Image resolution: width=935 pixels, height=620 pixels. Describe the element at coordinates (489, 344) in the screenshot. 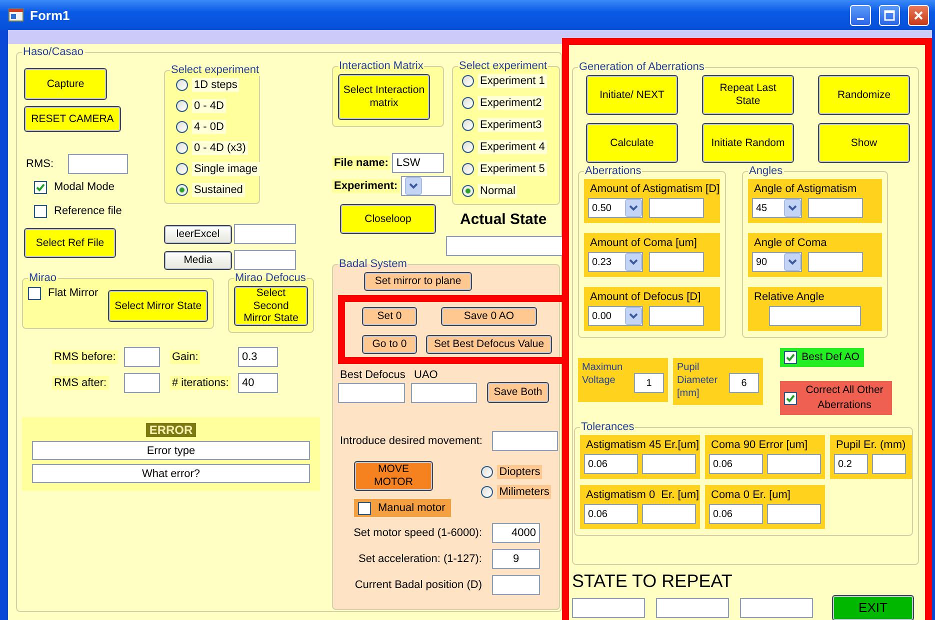

I see `badal-button: Set Best Defocus Value` at that location.